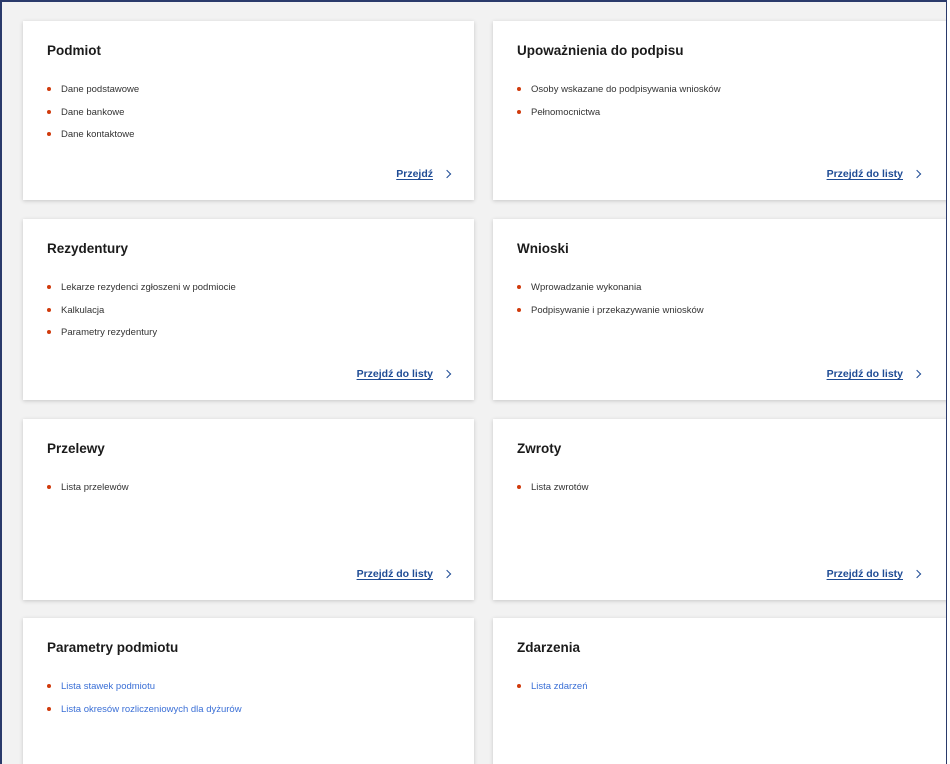 The image size is (950, 764). What do you see at coordinates (619, 89) in the screenshot?
I see `list-item: Osoby wskazane do podpisywania wniosków` at bounding box center [619, 89].